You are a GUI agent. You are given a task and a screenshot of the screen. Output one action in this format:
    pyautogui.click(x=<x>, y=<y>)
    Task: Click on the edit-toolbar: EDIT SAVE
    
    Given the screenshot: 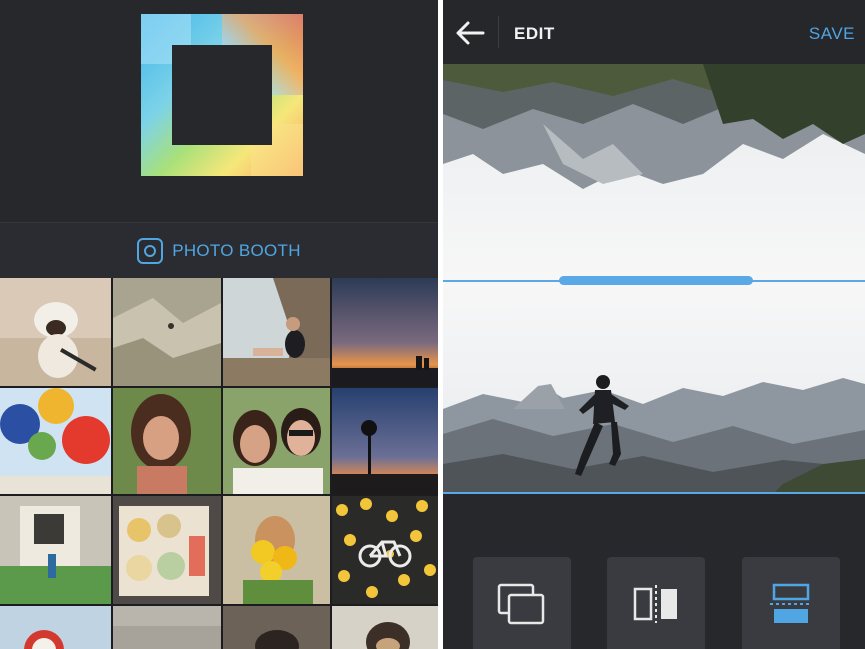 What is the action you would take?
    pyautogui.click(x=654, y=32)
    